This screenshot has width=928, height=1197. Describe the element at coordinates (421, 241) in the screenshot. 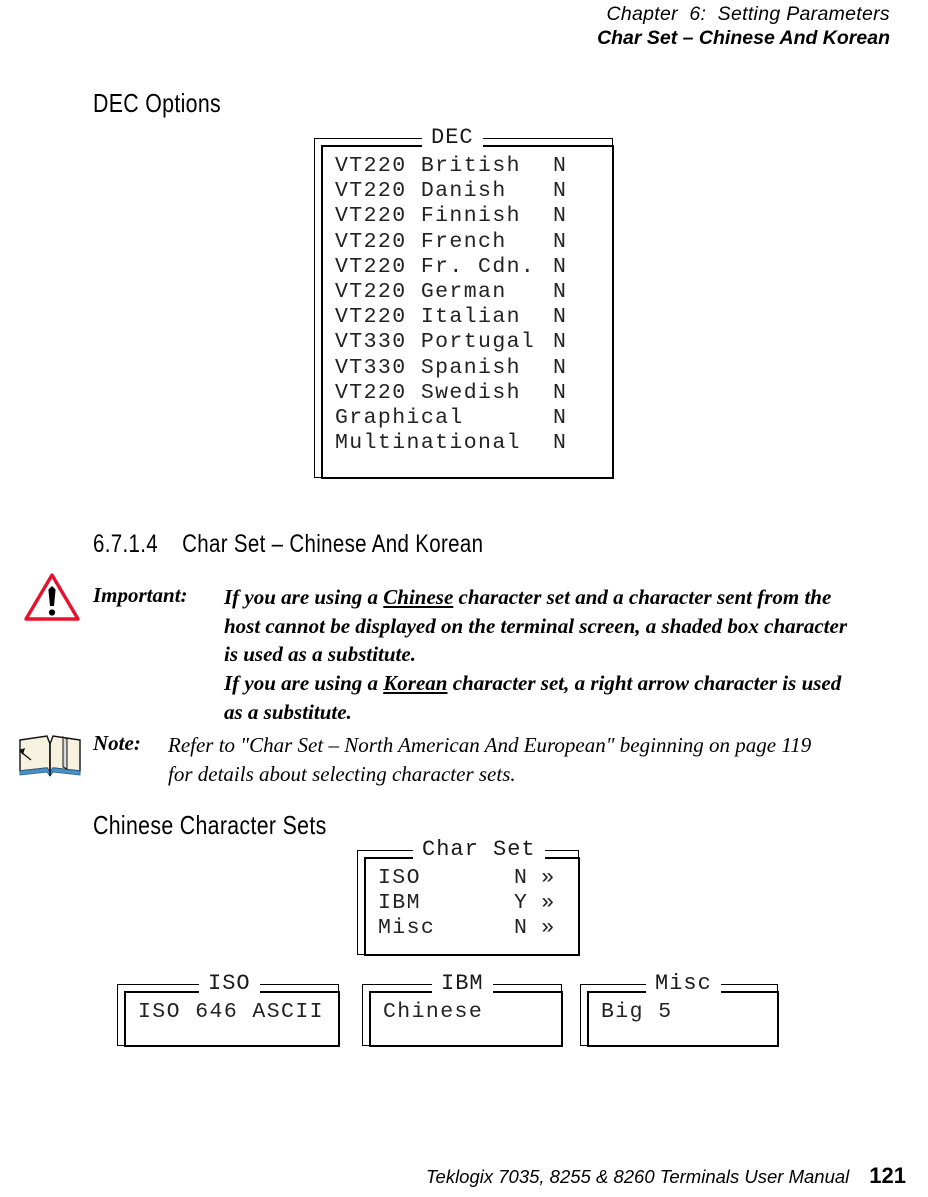

I see `dec-row-label: VT220 French` at that location.